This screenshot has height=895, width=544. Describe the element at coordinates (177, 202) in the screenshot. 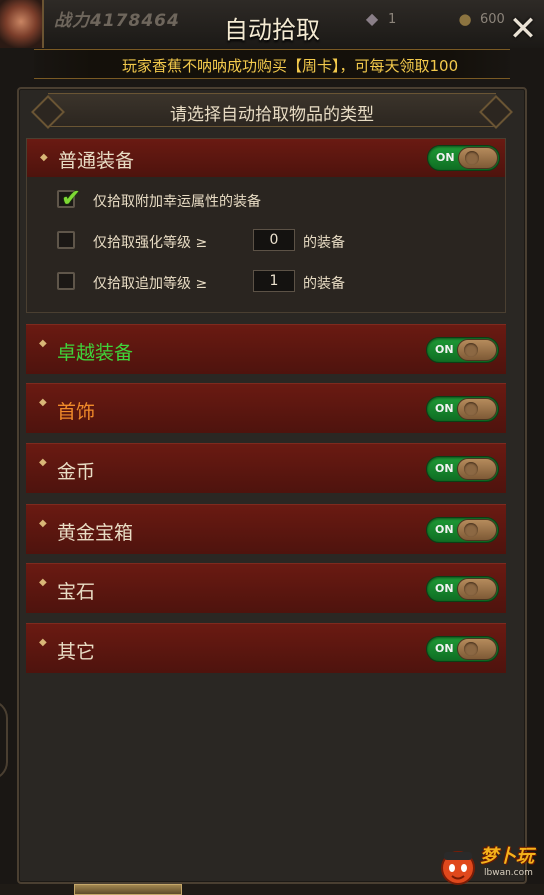

I see `option-text: 仅拾取附加幸运属性的装备` at that location.